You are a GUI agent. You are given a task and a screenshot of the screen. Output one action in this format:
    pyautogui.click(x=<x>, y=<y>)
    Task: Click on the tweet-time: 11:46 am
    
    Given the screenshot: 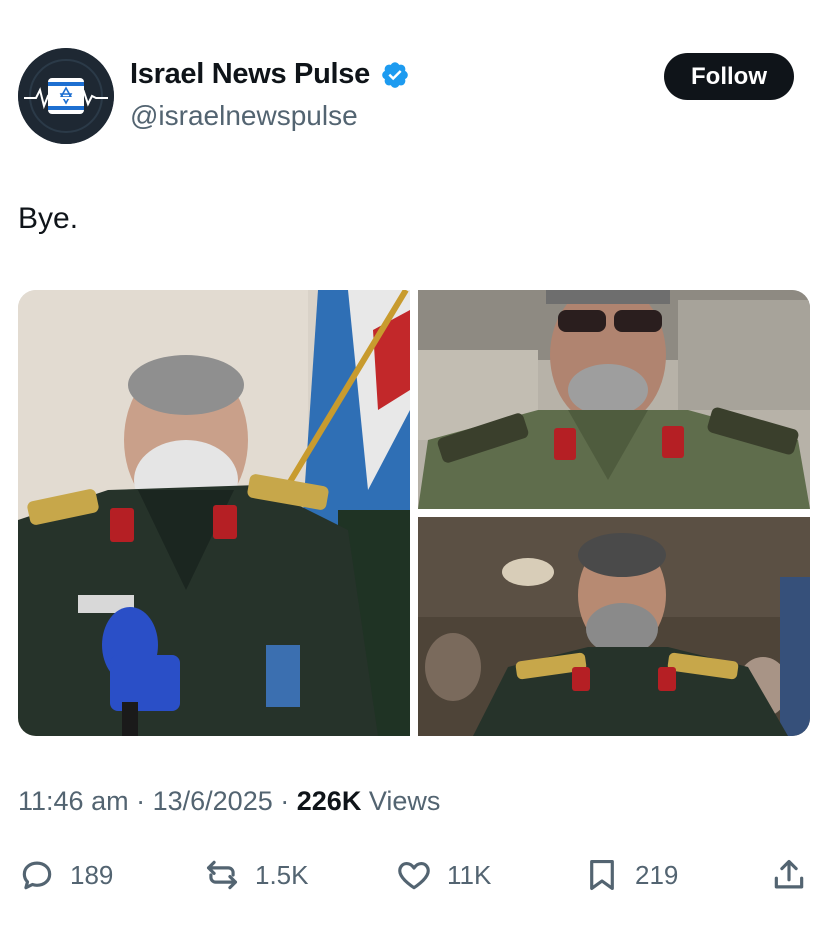 What is the action you would take?
    pyautogui.click(x=73, y=801)
    